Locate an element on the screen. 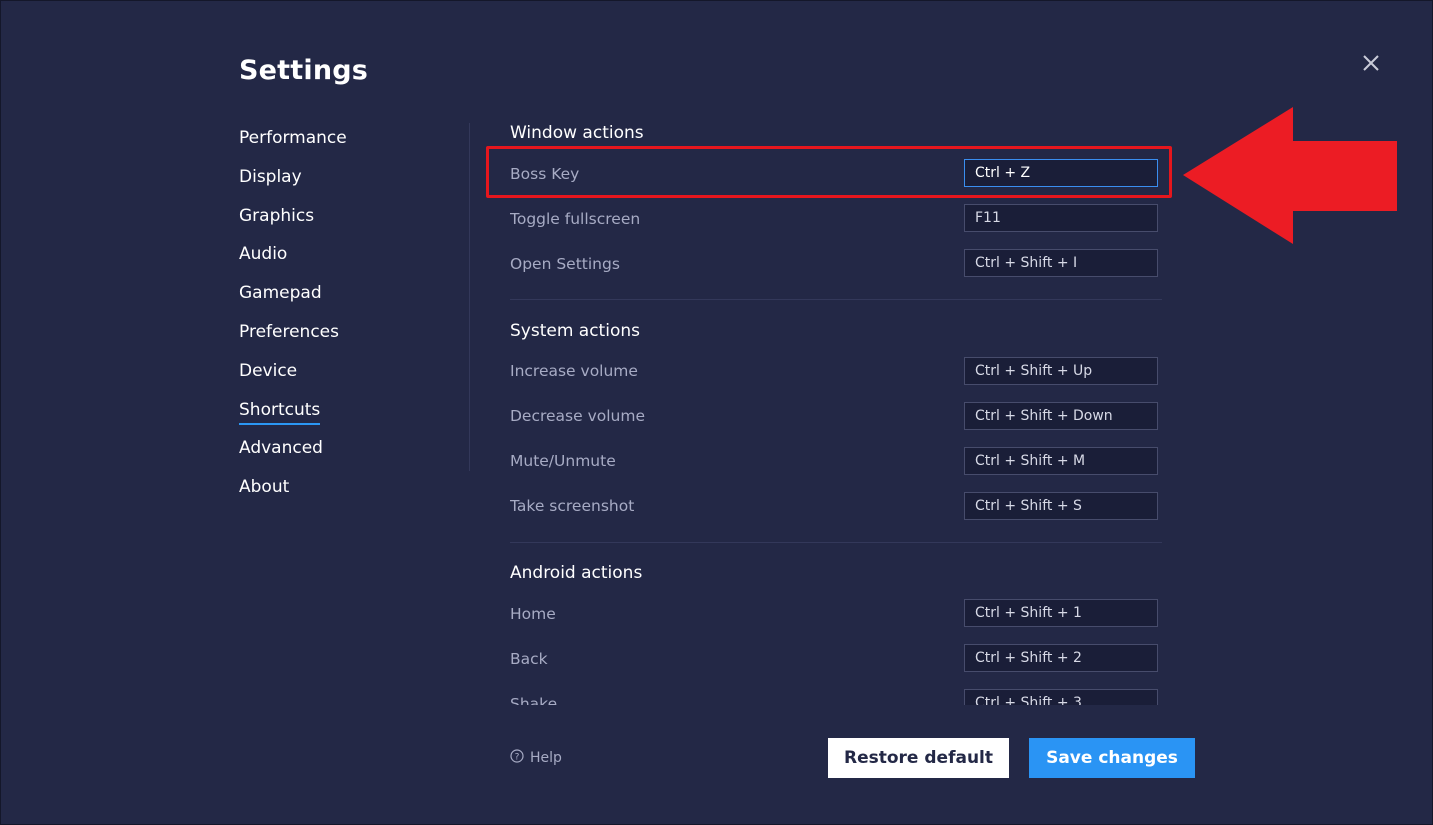 This screenshot has width=1433, height=825. sidebar-item-shortcuts: Shortcuts is located at coordinates (293, 419).